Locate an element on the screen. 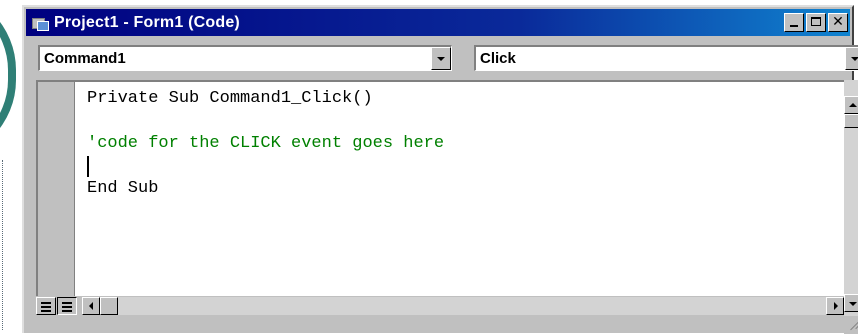  arrow-right-icon is located at coordinates (836, 306).